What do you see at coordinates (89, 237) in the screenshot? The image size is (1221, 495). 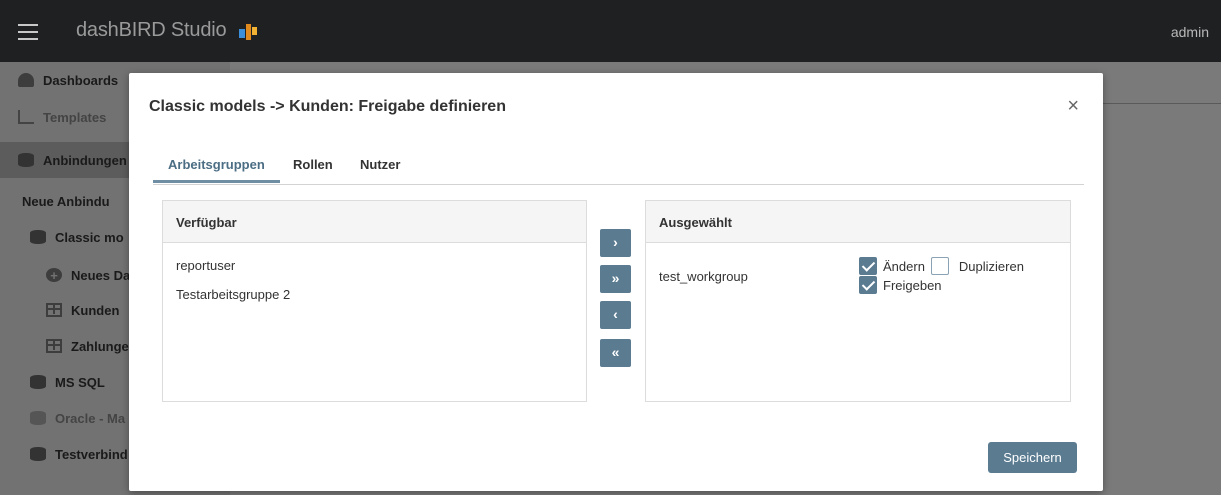 I see `sidebar-item-label: Classic mo` at bounding box center [89, 237].